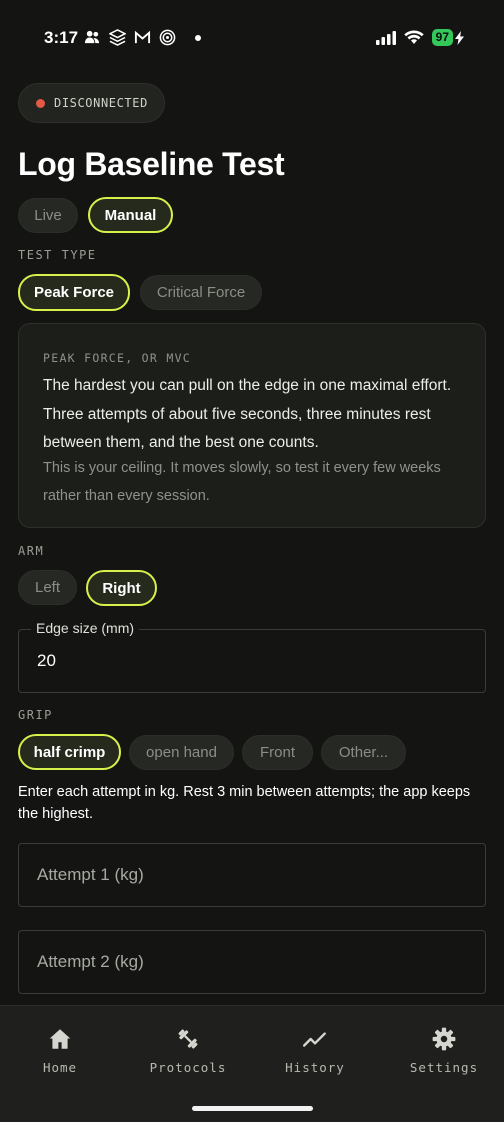 Image resolution: width=504 pixels, height=1122 pixels. I want to click on arm-right: Right, so click(121, 588).